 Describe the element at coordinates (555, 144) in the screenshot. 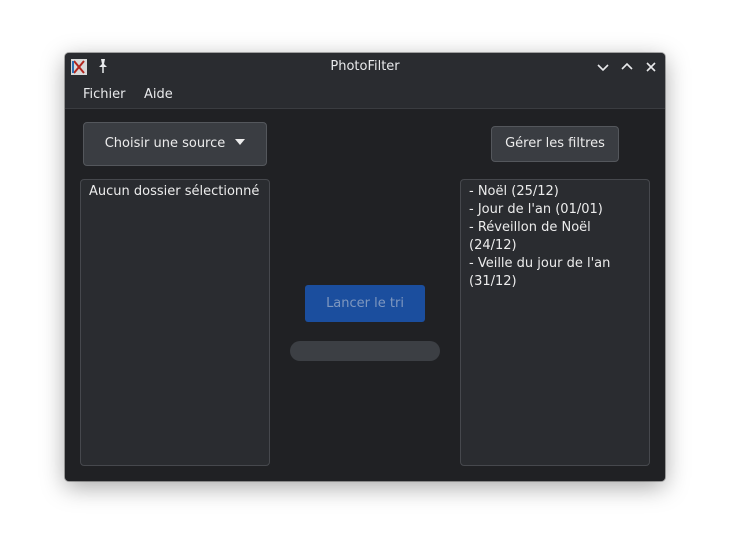

I see `manage-filters-button: Gérer les filtres` at that location.